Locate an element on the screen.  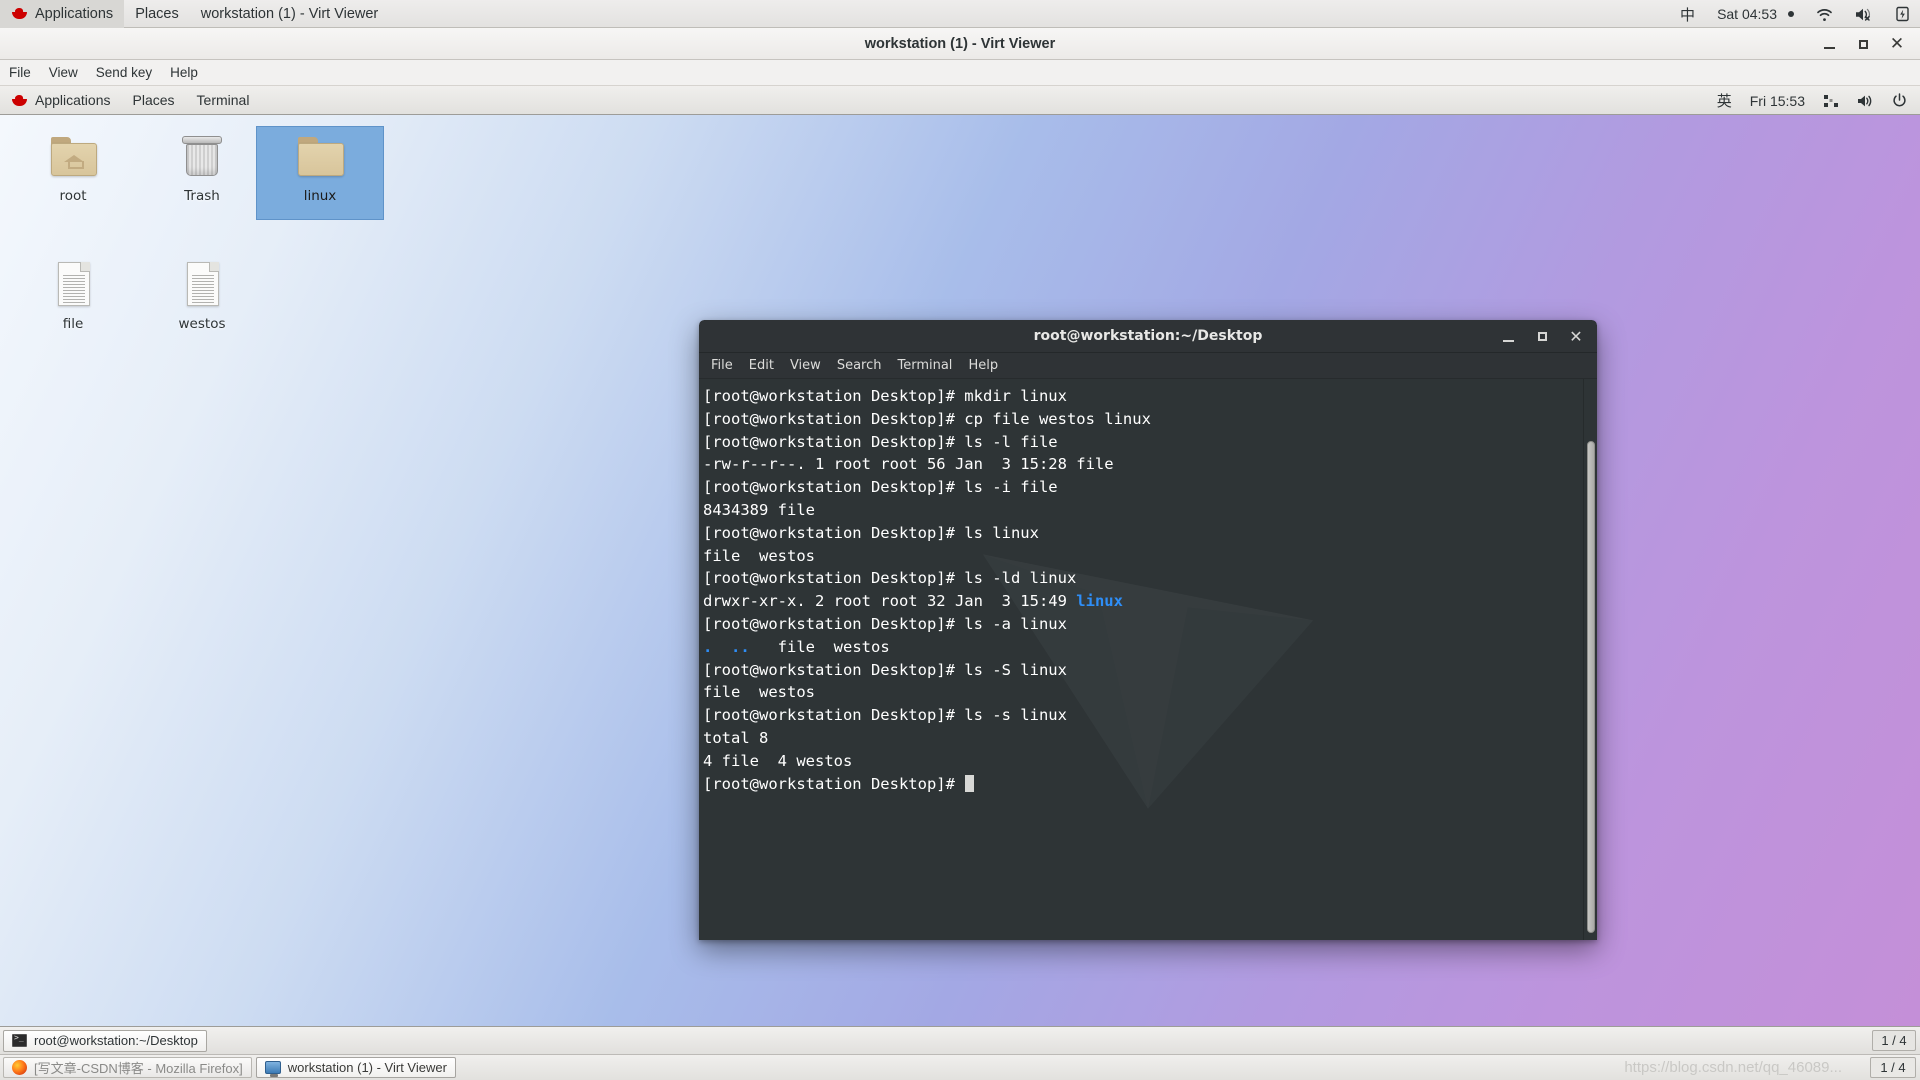
host-active-window-label: workstation (1) - Virt Viewer is located at coordinates (290, 14).